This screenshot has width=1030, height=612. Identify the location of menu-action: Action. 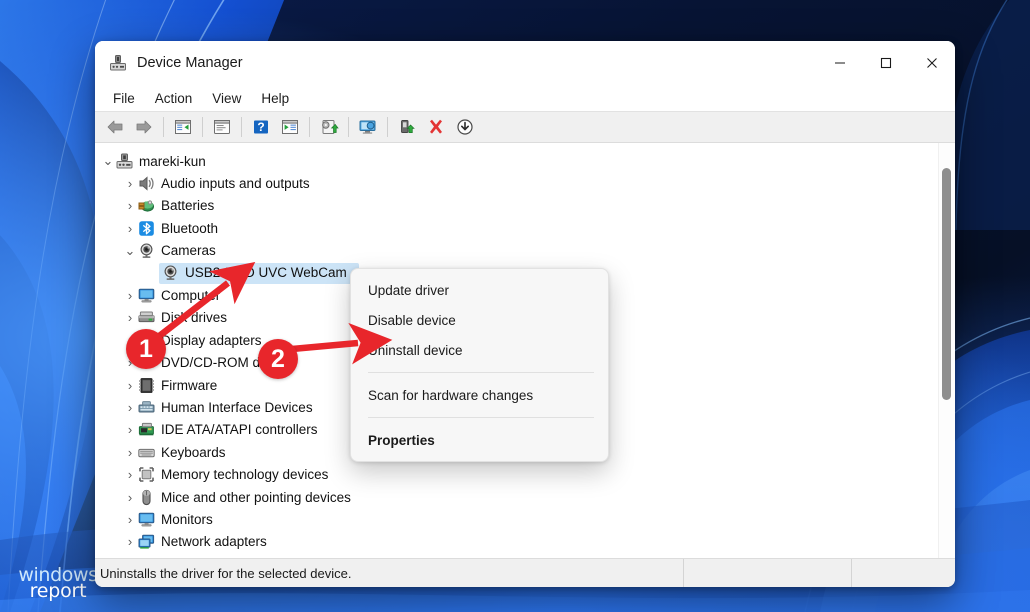
(174, 98).